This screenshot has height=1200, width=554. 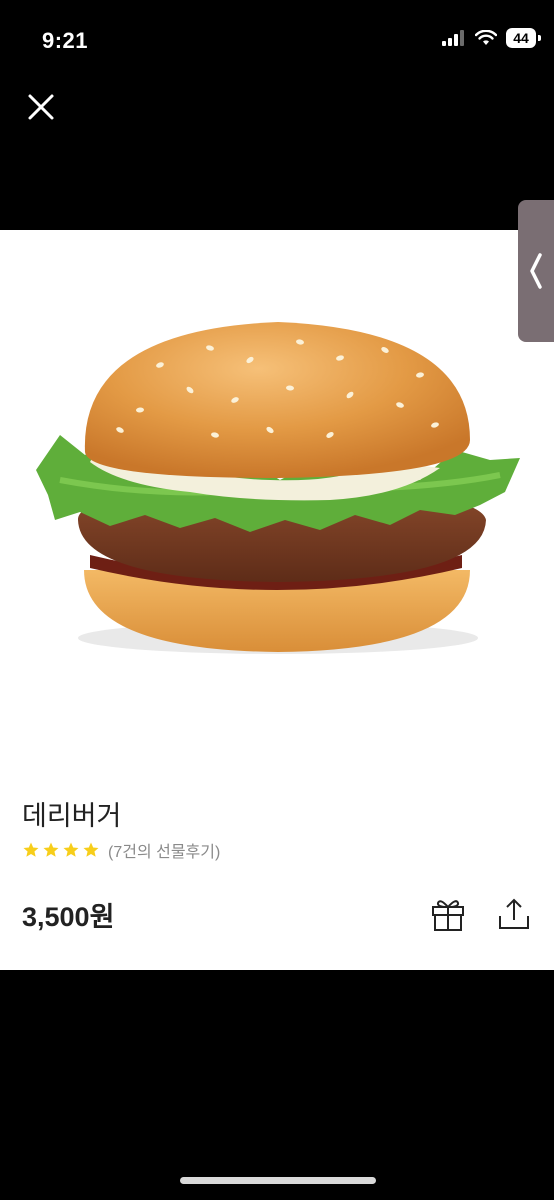 I want to click on close-button, so click(x=41, y=107).